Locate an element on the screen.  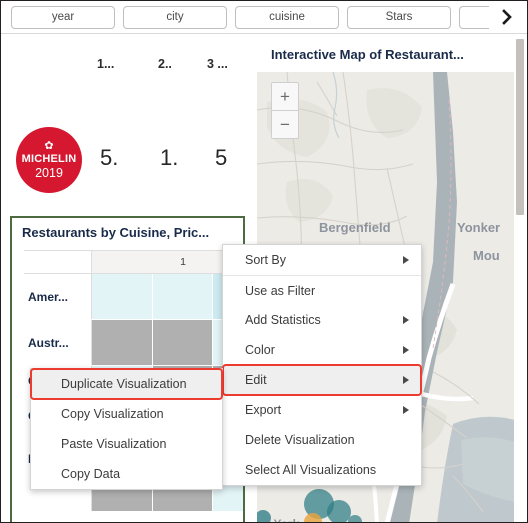
michelin-flower-icon: ✿ is located at coordinates (49, 145).